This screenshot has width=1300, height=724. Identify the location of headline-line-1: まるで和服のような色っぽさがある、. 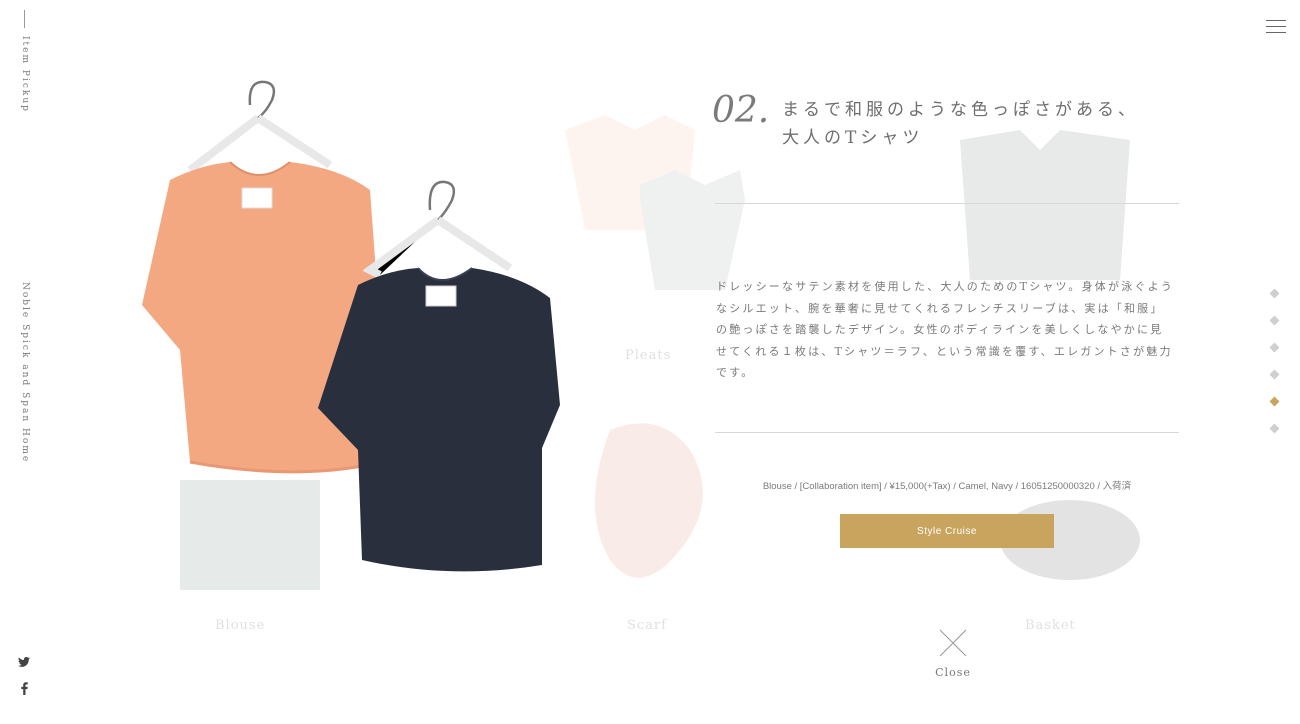
(960, 110).